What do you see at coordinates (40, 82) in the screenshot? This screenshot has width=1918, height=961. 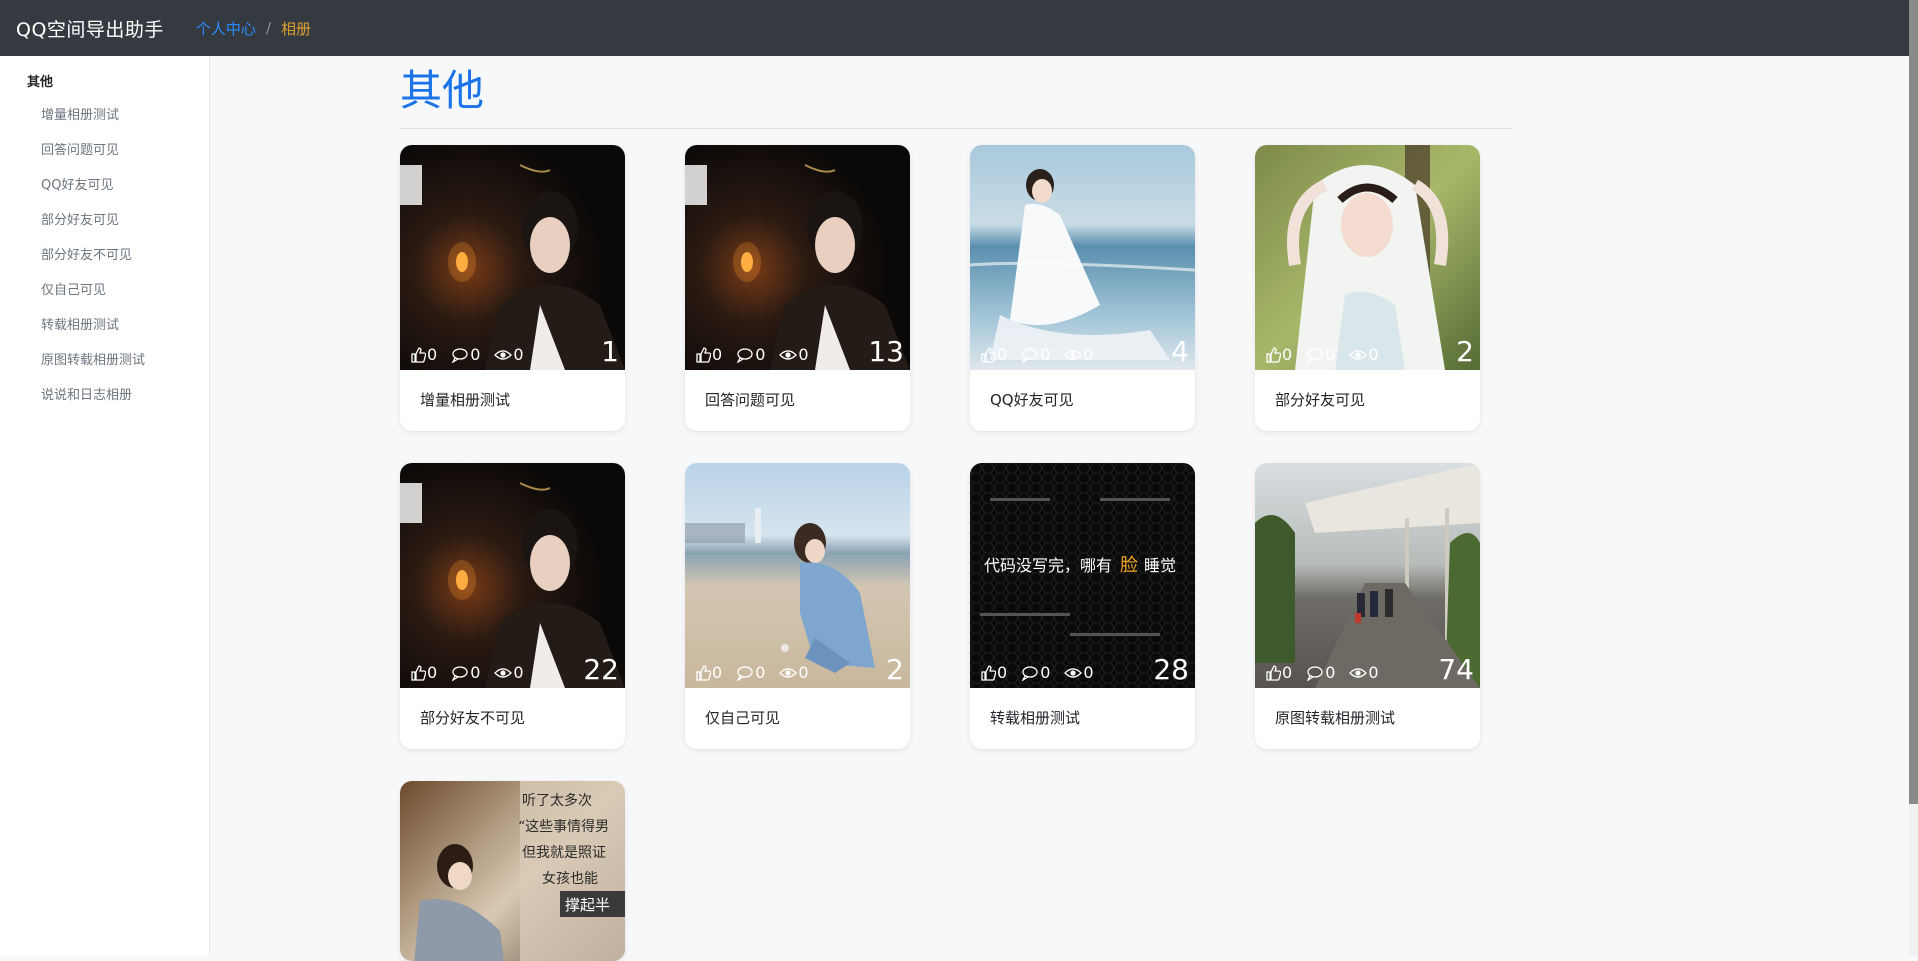 I see `sidebar-heading: 其他` at bounding box center [40, 82].